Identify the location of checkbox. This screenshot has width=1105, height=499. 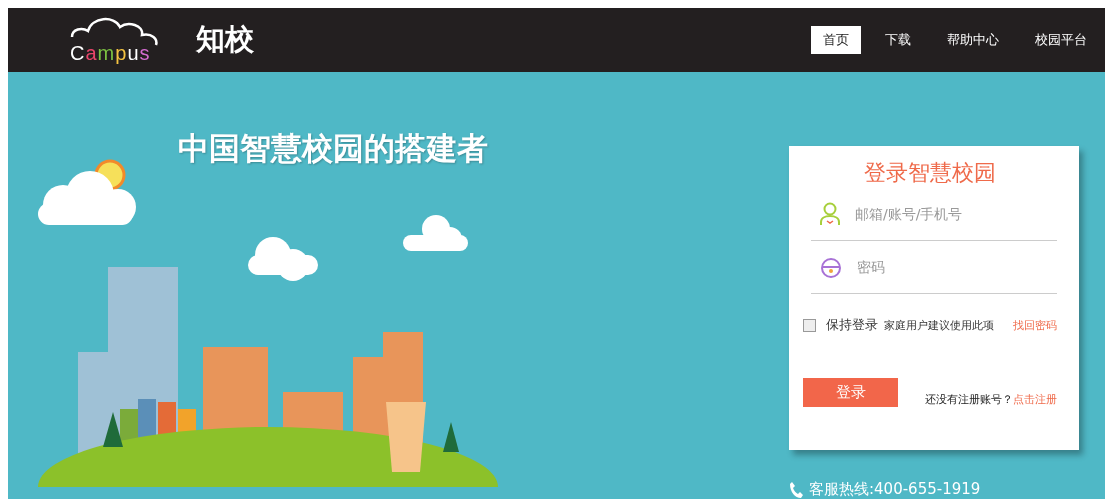
(809, 325).